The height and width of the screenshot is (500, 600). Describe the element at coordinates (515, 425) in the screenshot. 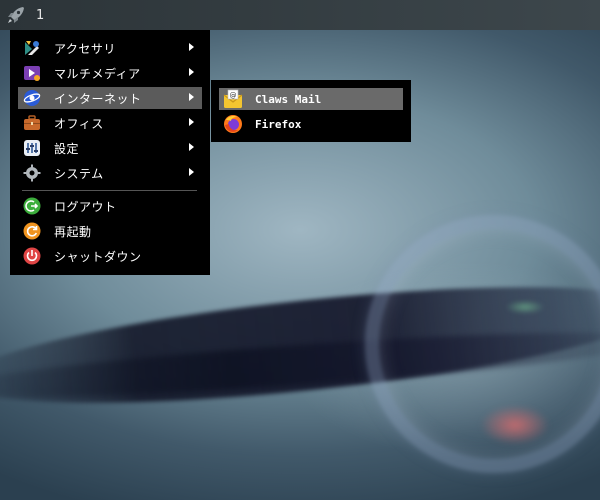

I see `wallpaper-glow` at that location.